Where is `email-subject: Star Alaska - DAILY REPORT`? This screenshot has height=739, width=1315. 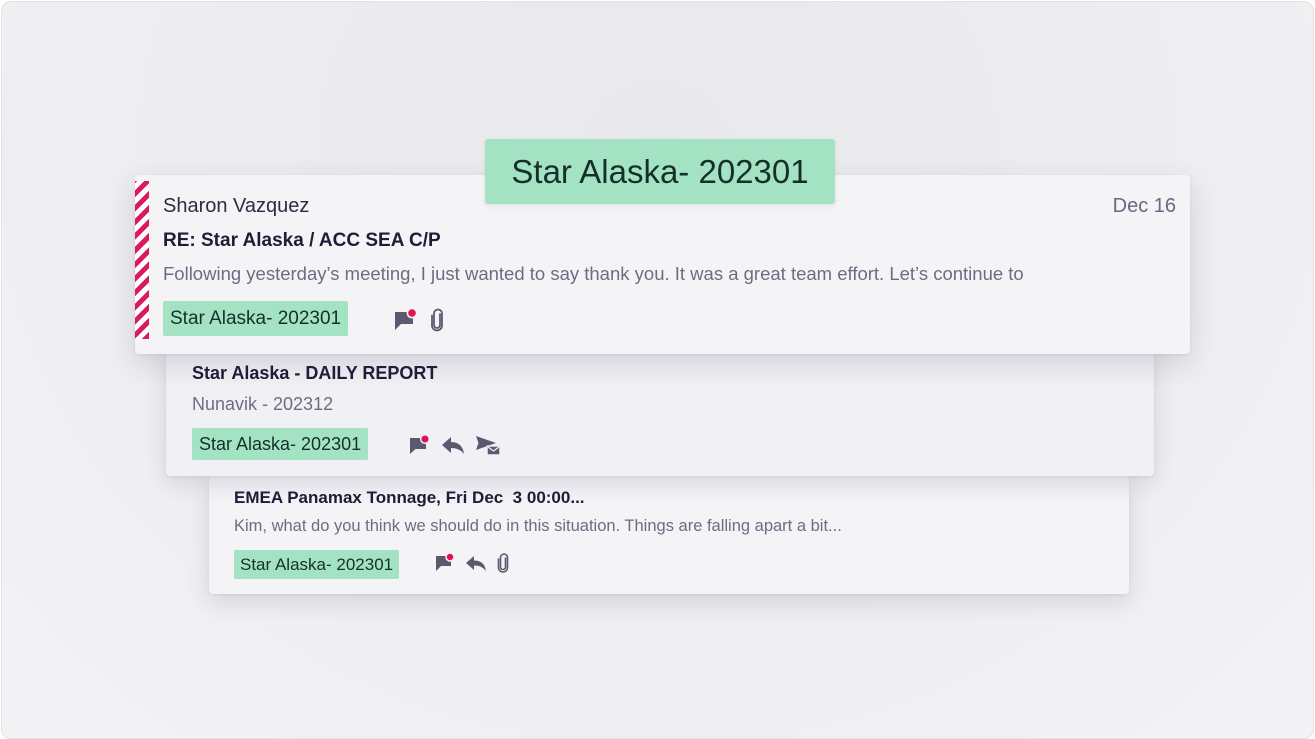
email-subject: Star Alaska - DAILY REPORT is located at coordinates (315, 373).